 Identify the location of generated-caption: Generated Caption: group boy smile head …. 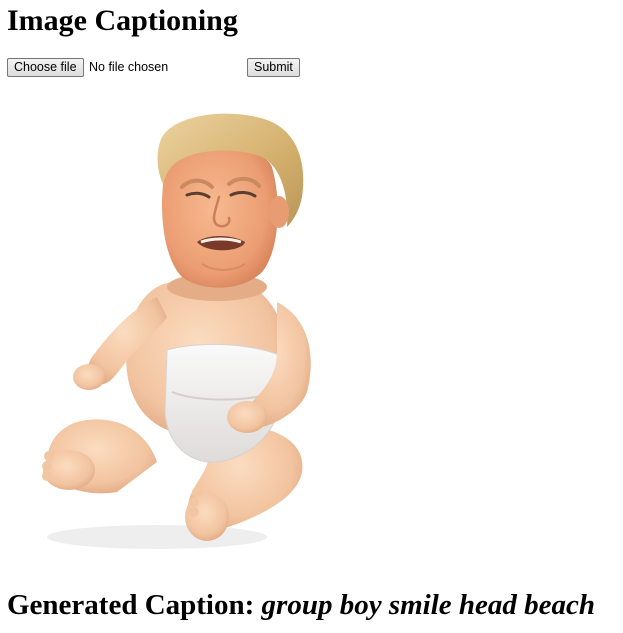
(301, 605).